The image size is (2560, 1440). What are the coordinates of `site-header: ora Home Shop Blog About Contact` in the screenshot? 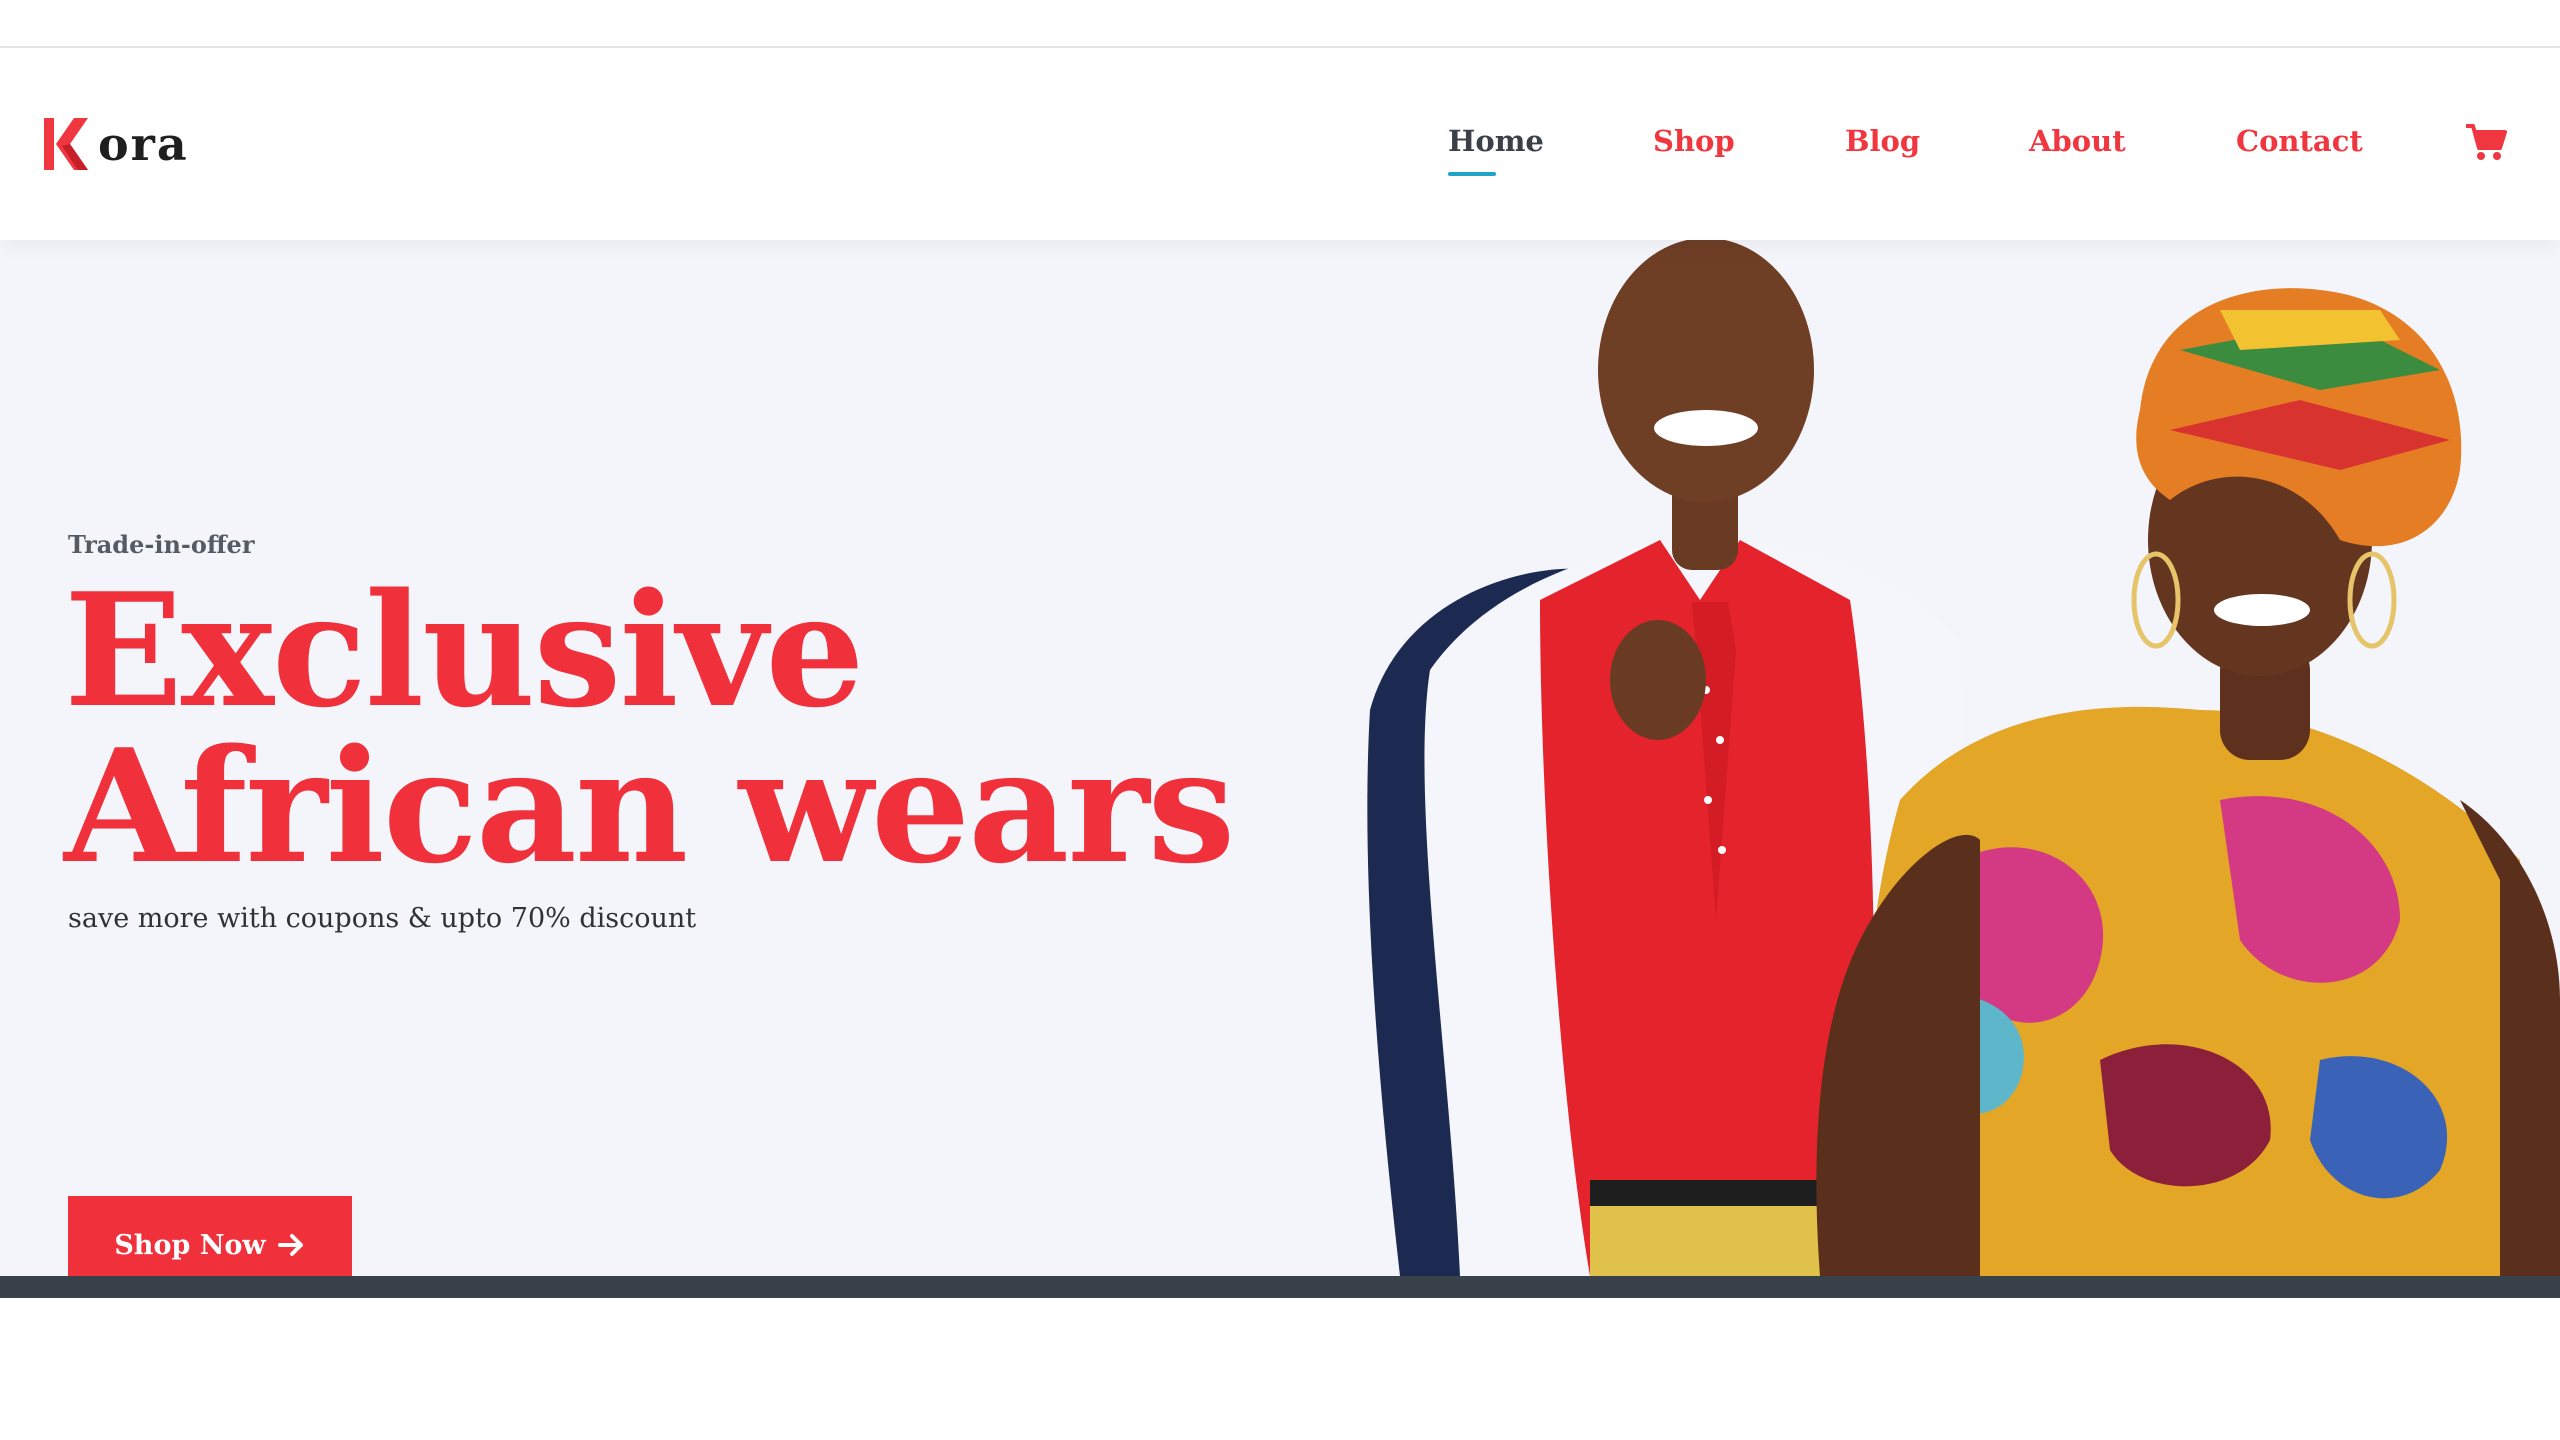 It's located at (1280, 144).